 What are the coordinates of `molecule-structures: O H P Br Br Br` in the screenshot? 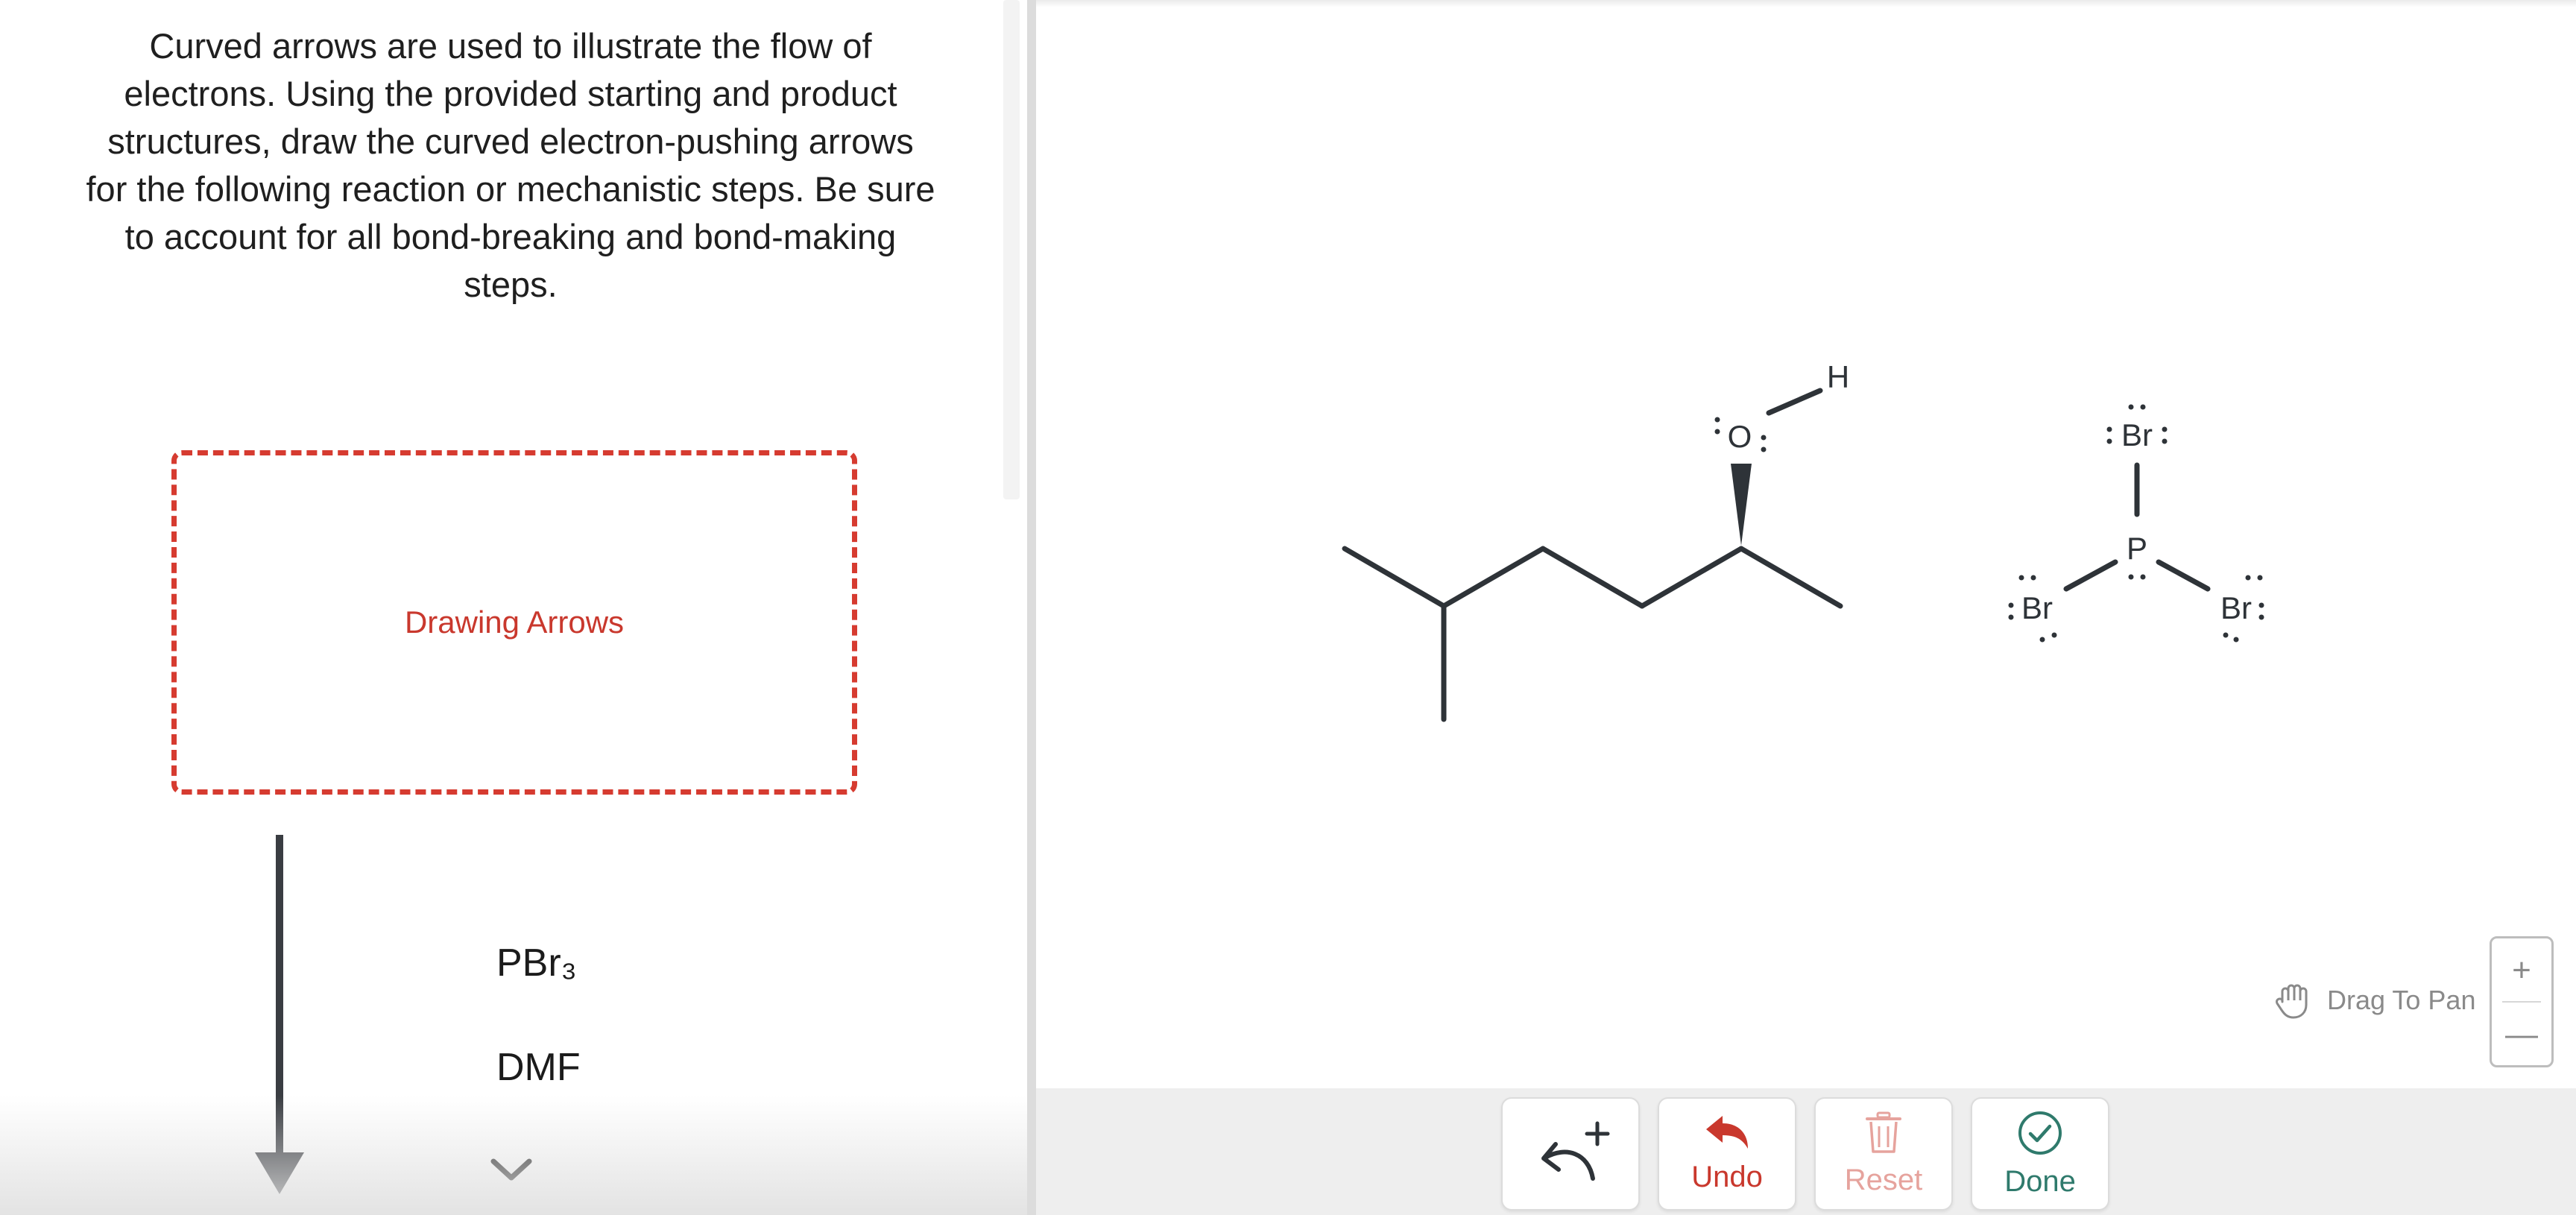 It's located at (1803, 540).